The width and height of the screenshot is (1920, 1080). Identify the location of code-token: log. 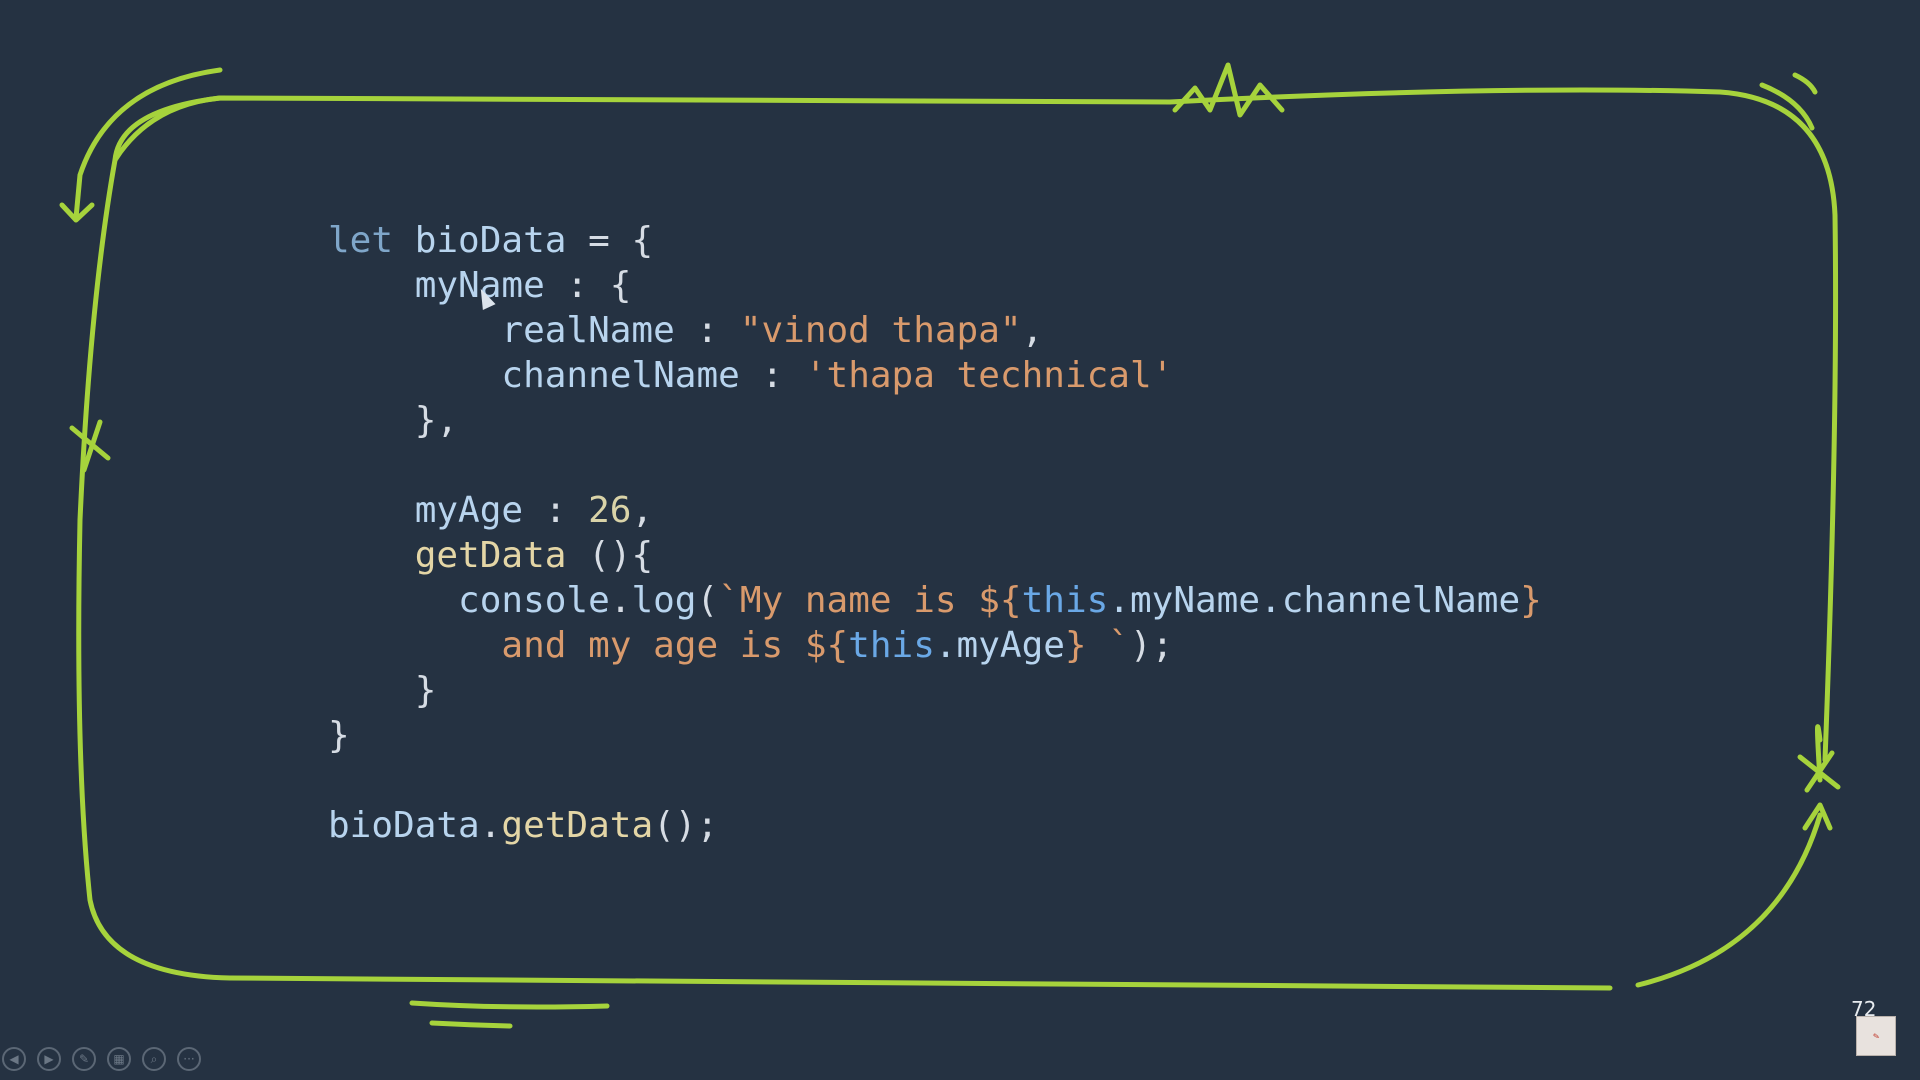
(664, 600).